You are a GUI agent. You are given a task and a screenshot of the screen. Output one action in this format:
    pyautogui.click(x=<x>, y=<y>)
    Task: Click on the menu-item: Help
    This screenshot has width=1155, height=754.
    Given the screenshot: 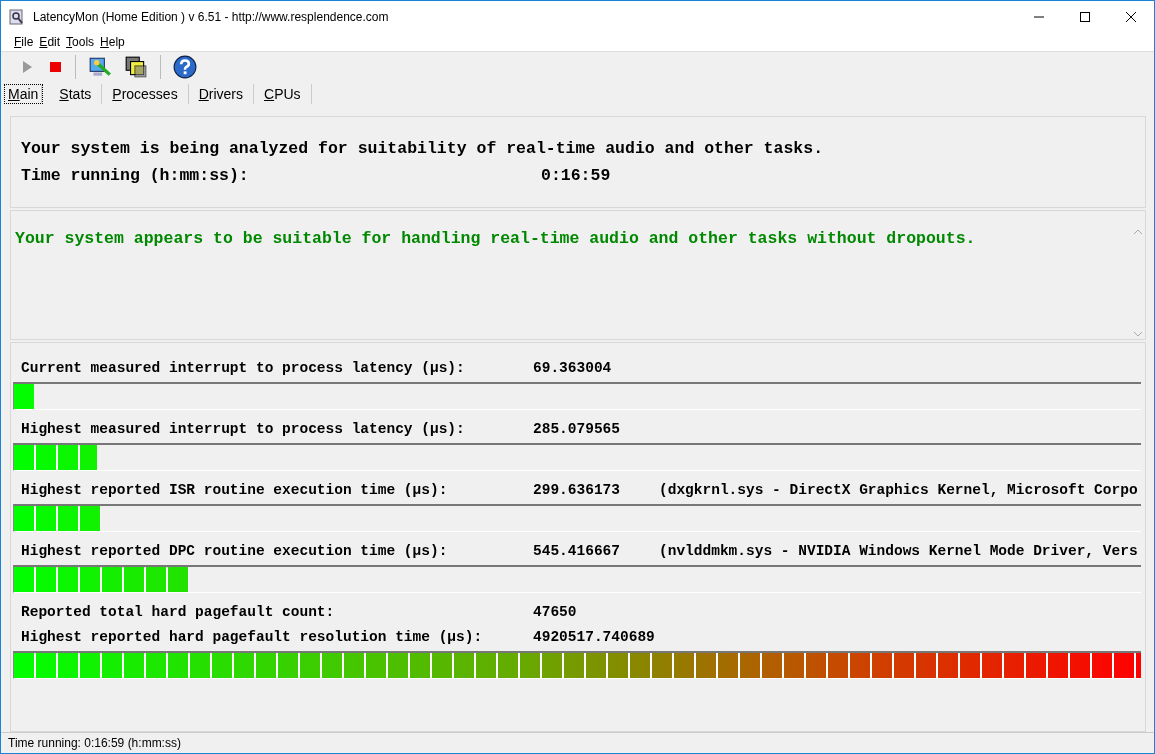 What is the action you would take?
    pyautogui.click(x=112, y=41)
    